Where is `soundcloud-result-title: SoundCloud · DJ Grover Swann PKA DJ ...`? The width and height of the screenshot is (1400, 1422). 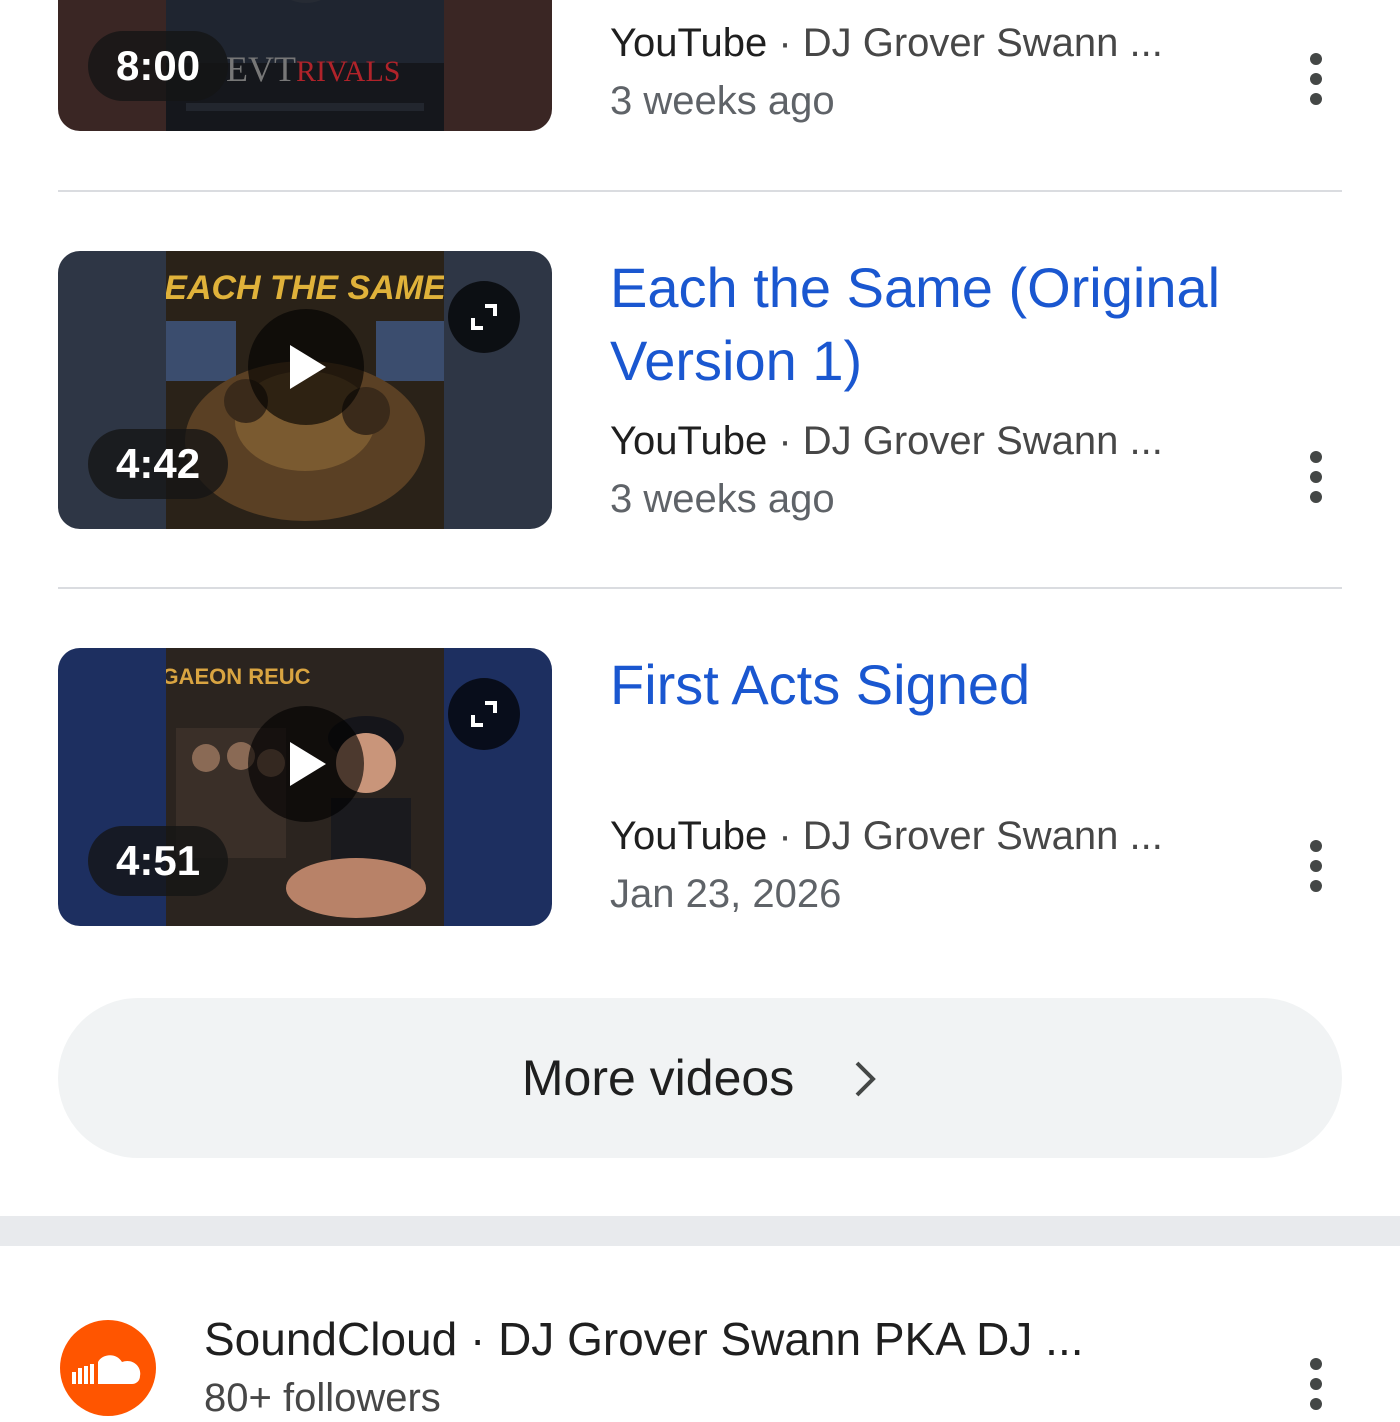
soundcloud-result-title: SoundCloud · DJ Grover Swann PKA DJ ... is located at coordinates (684, 1339).